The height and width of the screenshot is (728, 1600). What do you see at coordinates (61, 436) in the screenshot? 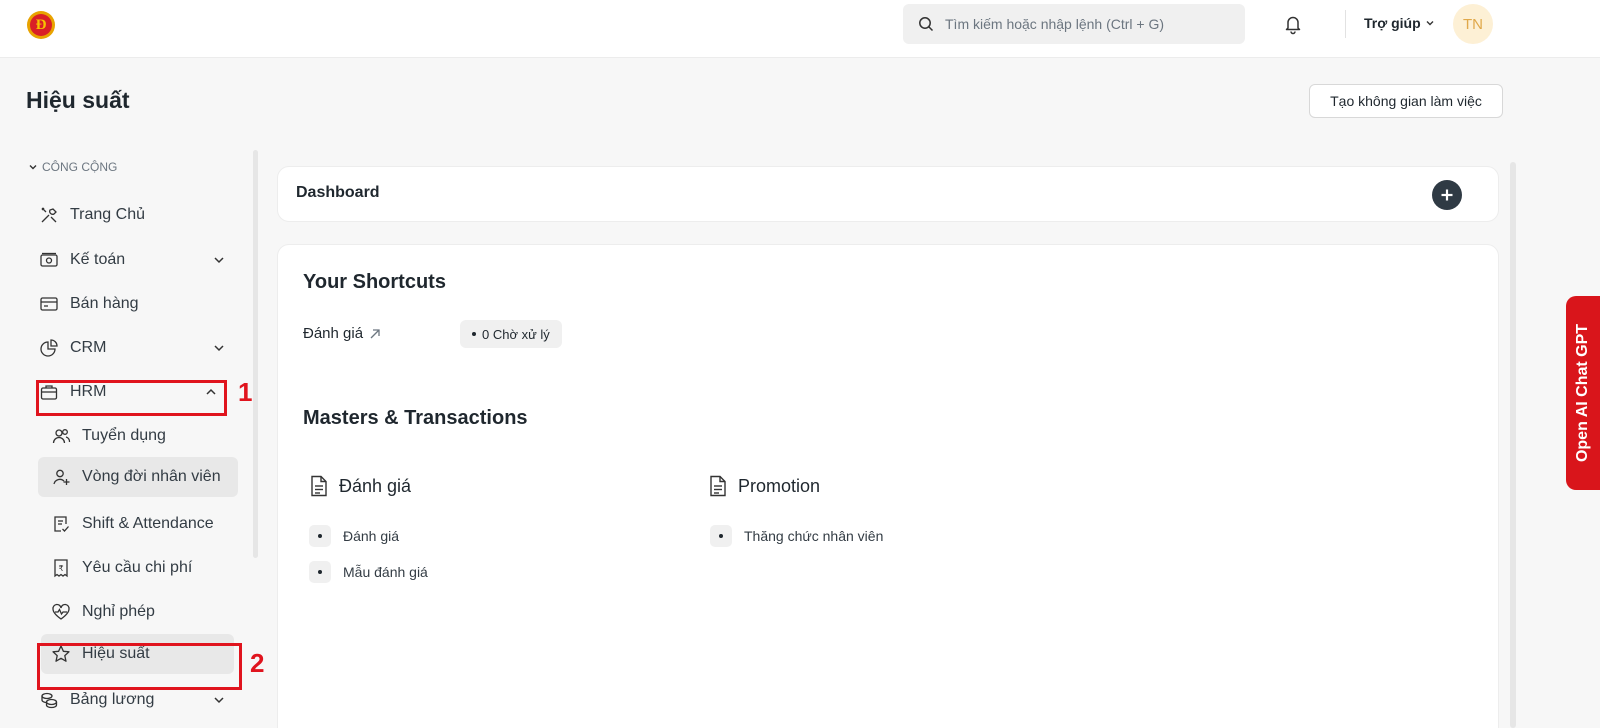
I see `users-icon` at bounding box center [61, 436].